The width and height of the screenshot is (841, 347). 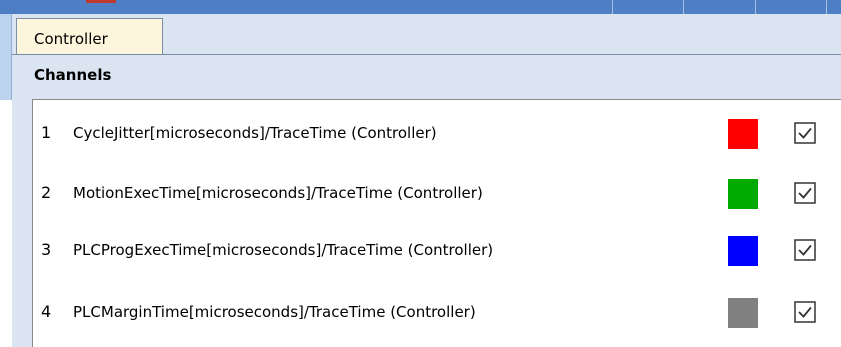 I want to click on channel-index: 1, so click(x=46, y=132).